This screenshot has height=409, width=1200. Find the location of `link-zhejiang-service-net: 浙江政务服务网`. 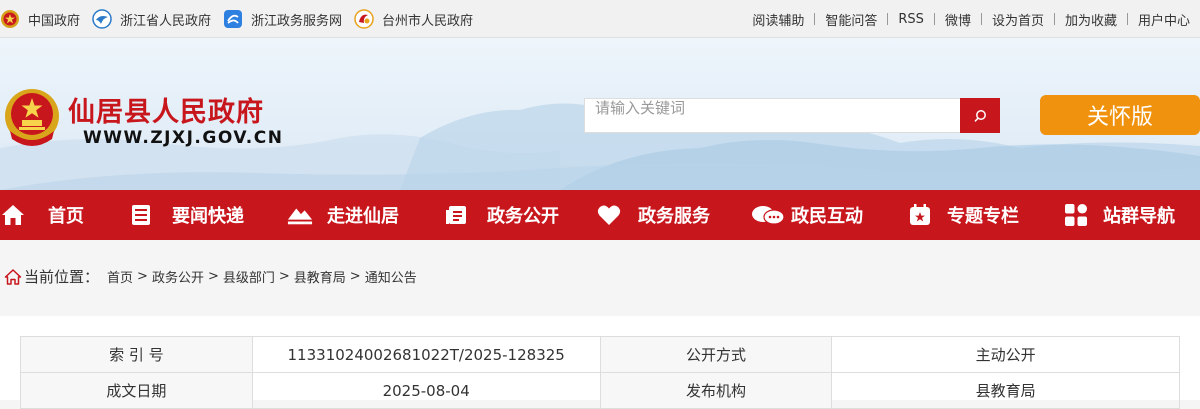

link-zhejiang-service-net: 浙江政务服务网 is located at coordinates (282, 19).